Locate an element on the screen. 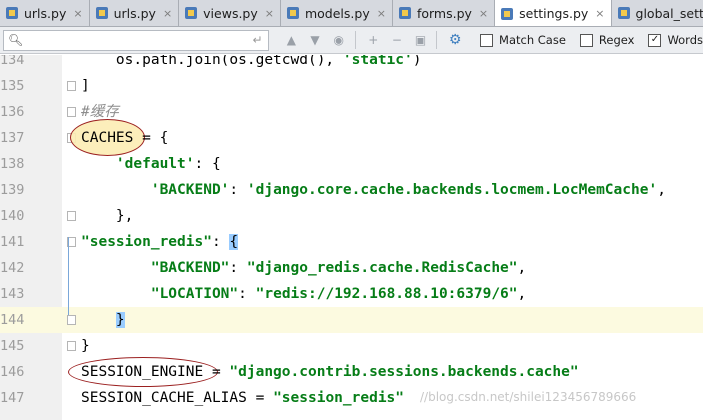  code-line: 145 is located at coordinates (351, 346).